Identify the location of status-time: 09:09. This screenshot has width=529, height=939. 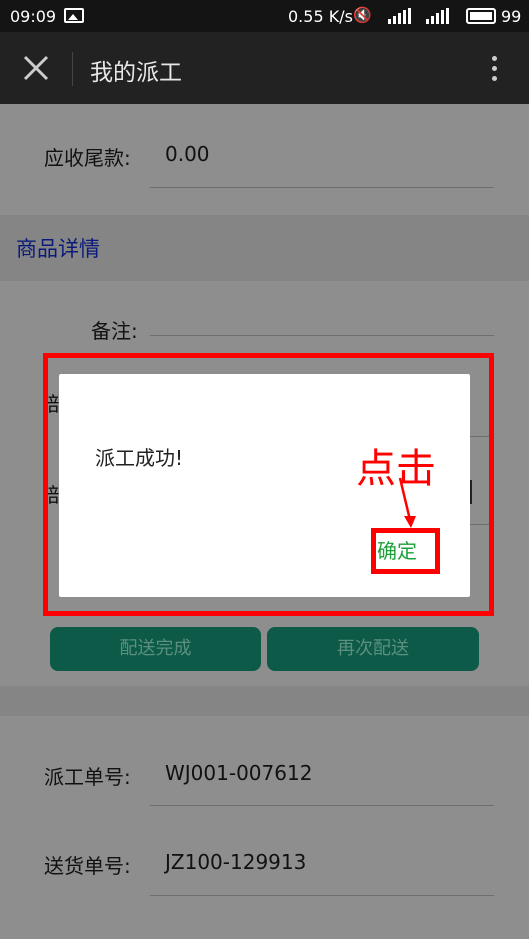
(33, 16).